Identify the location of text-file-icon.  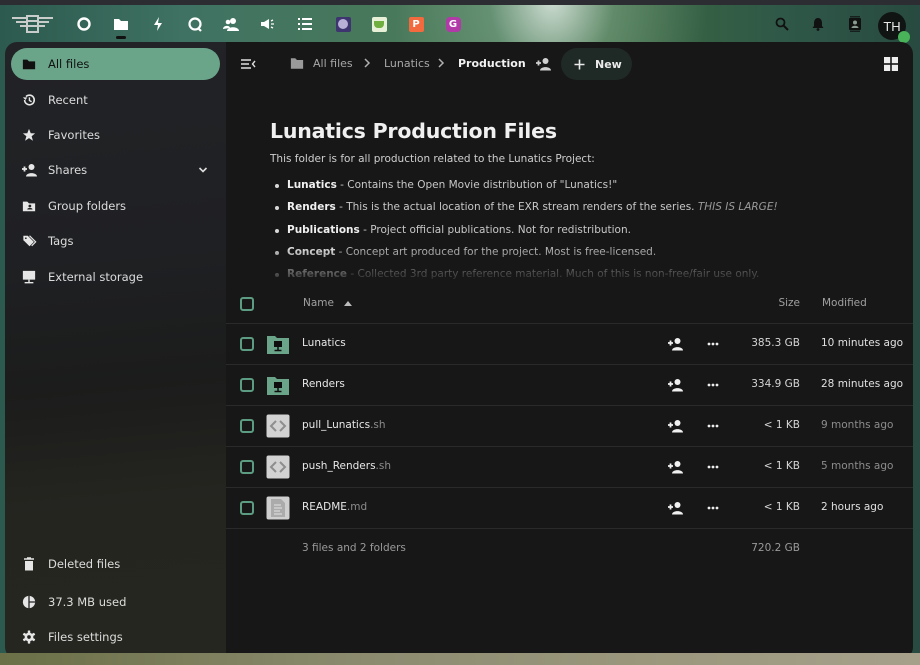
(278, 508).